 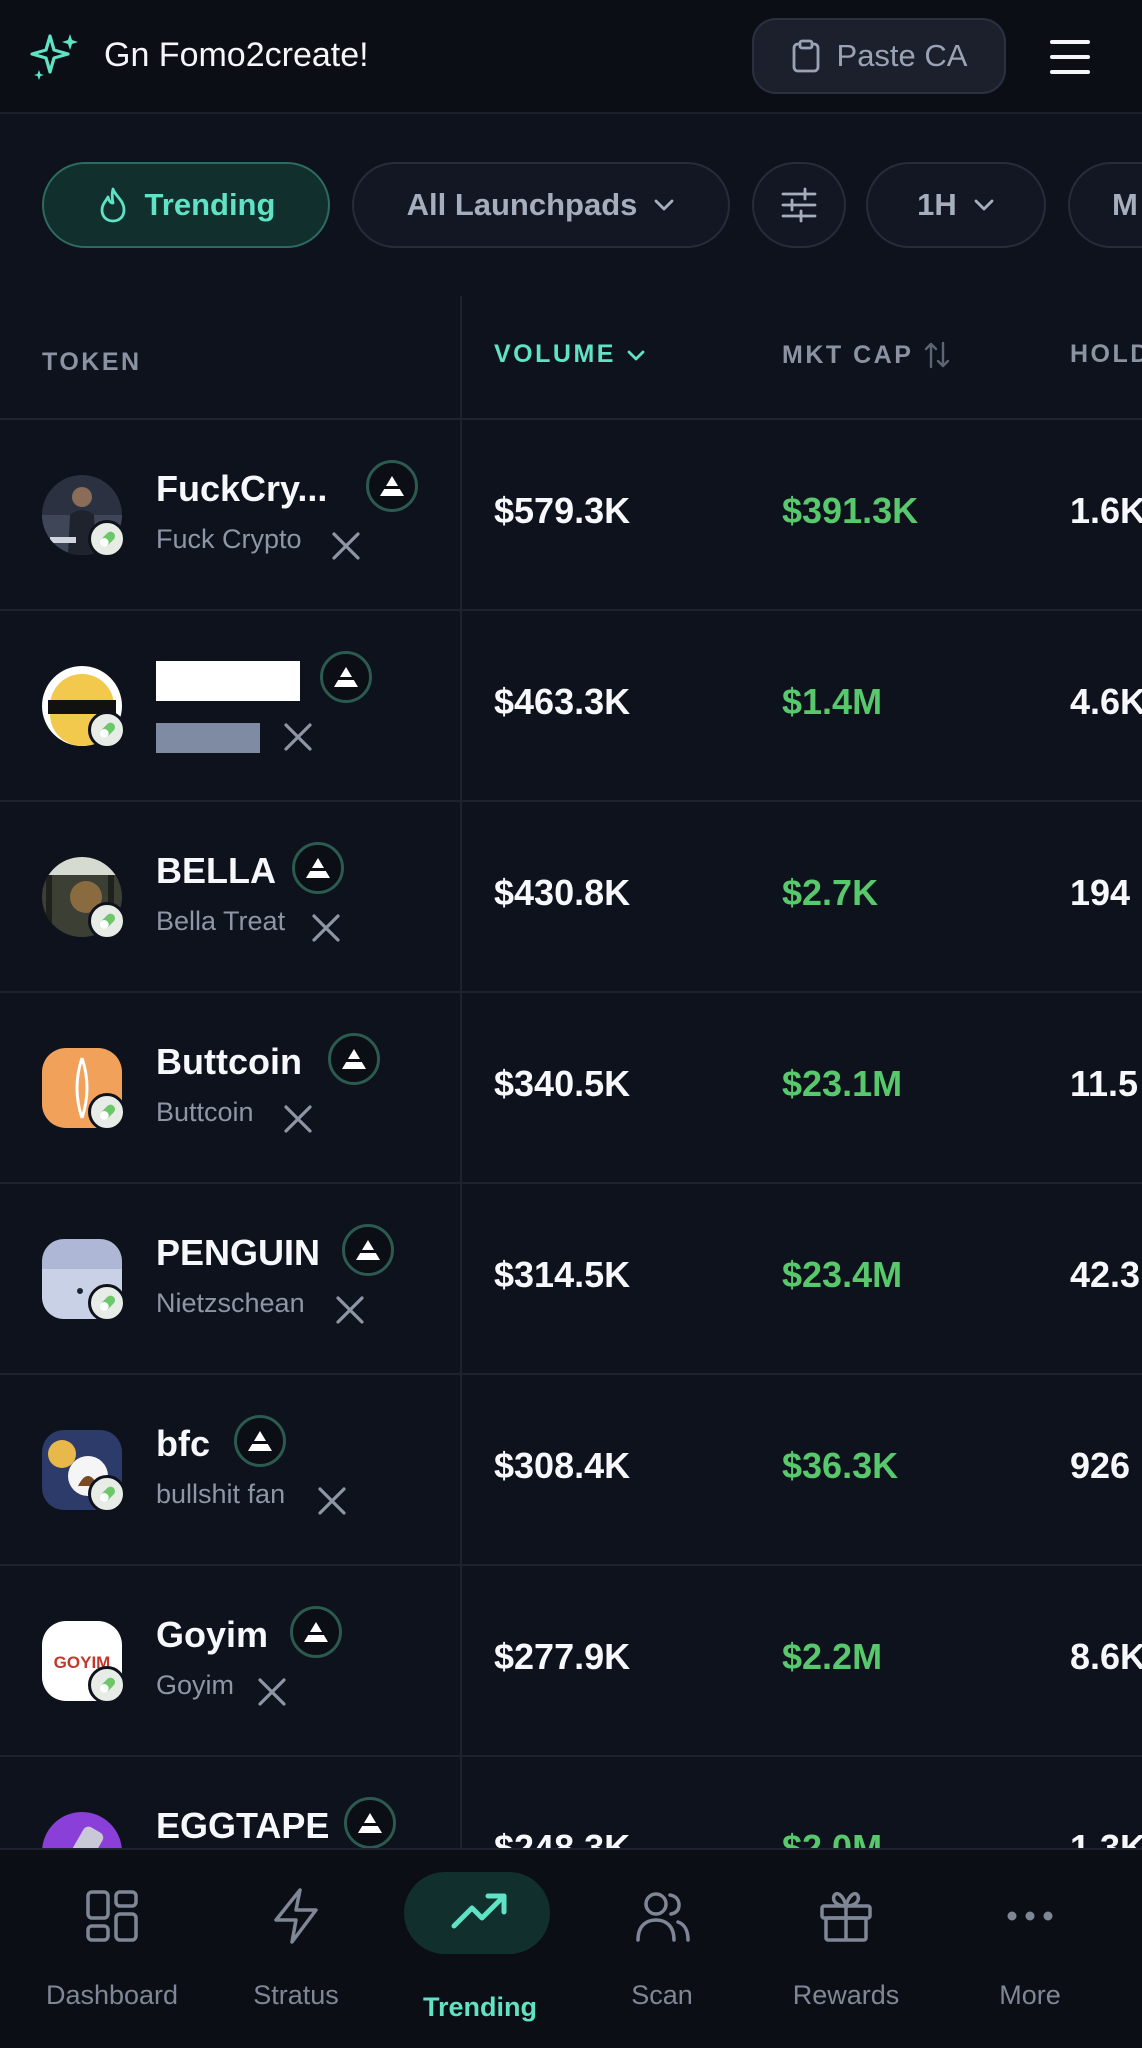 I want to click on table-row: Buttcoin Buttcoin $340.5K $23.1M 11.5, so click(x=571, y=1088).